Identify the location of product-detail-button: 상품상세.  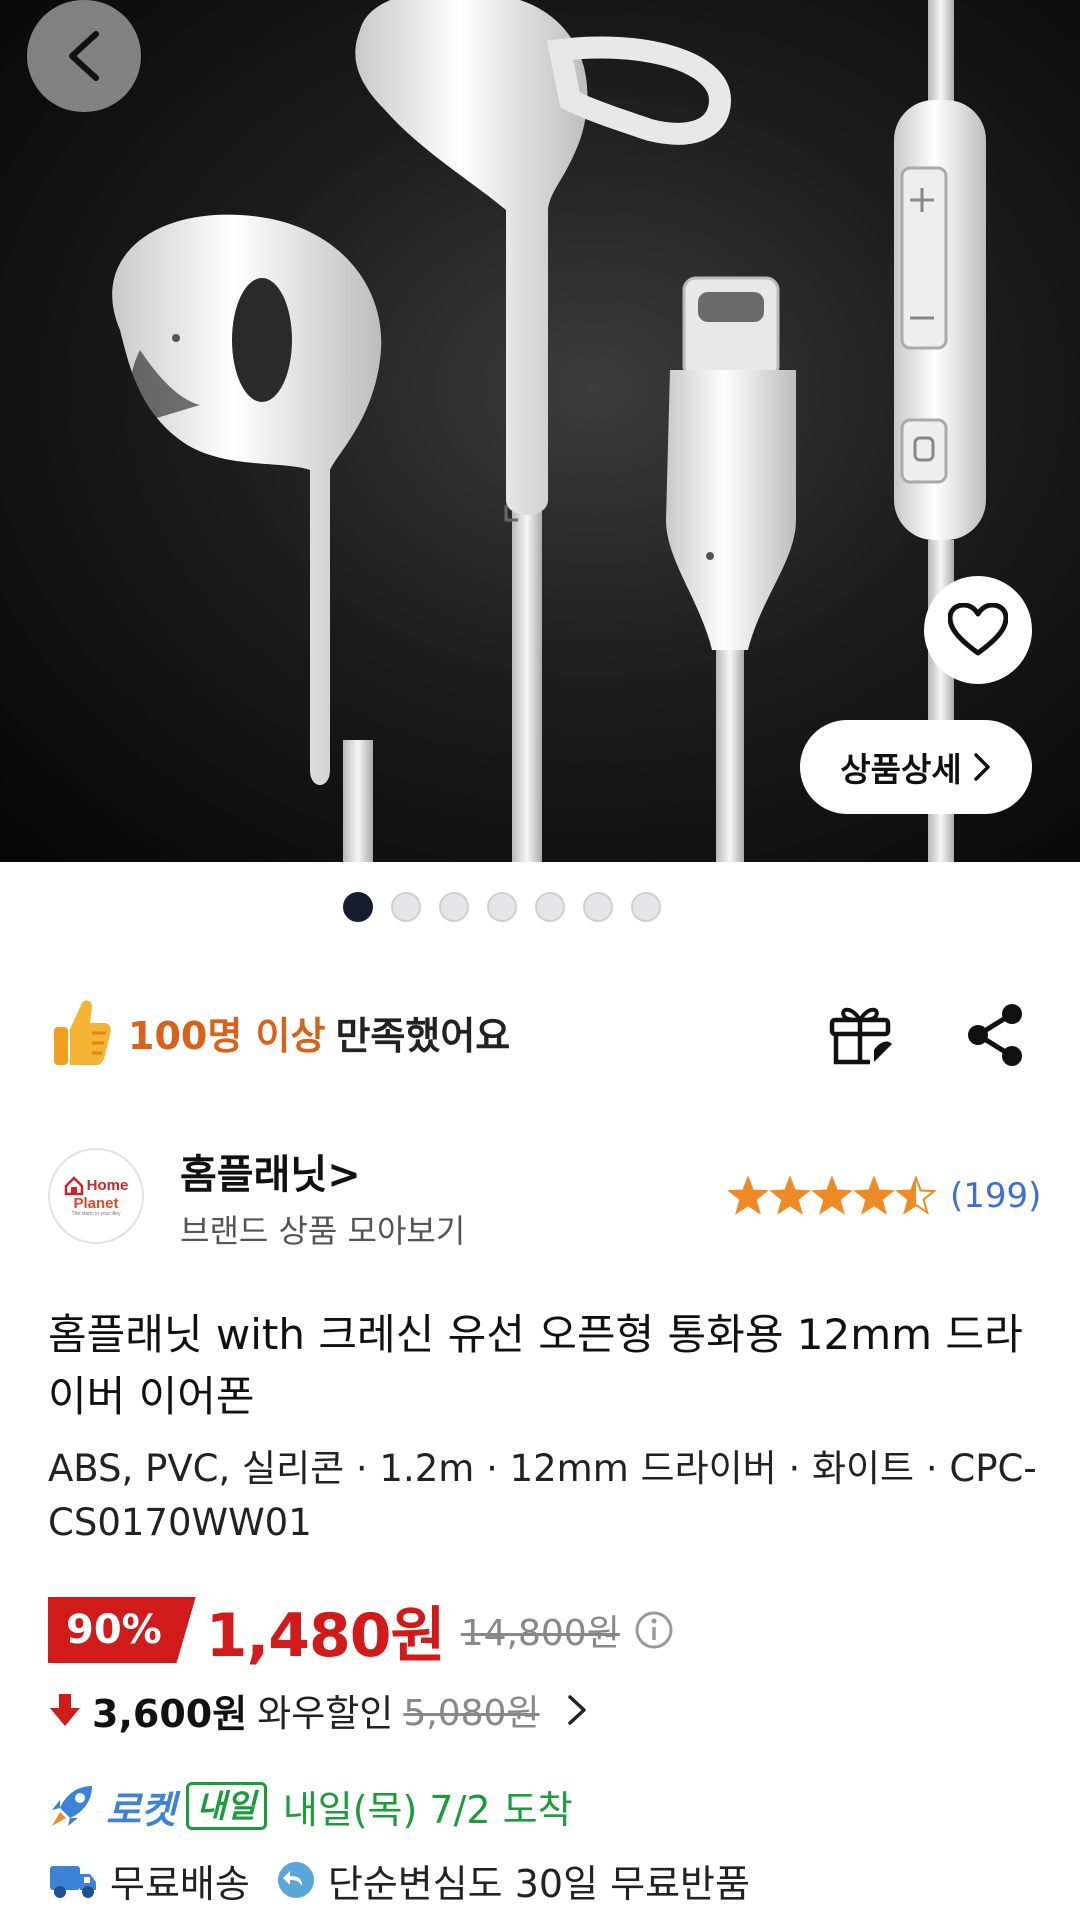
(916, 767).